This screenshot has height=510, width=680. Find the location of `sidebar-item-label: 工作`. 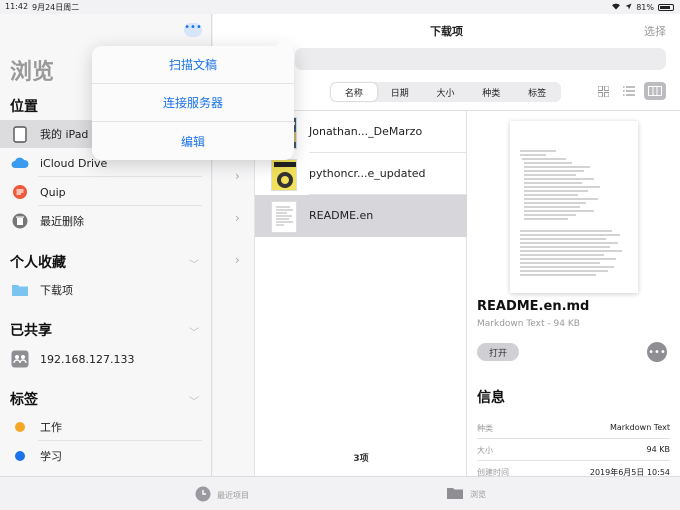

sidebar-item-label: 工作 is located at coordinates (51, 427).